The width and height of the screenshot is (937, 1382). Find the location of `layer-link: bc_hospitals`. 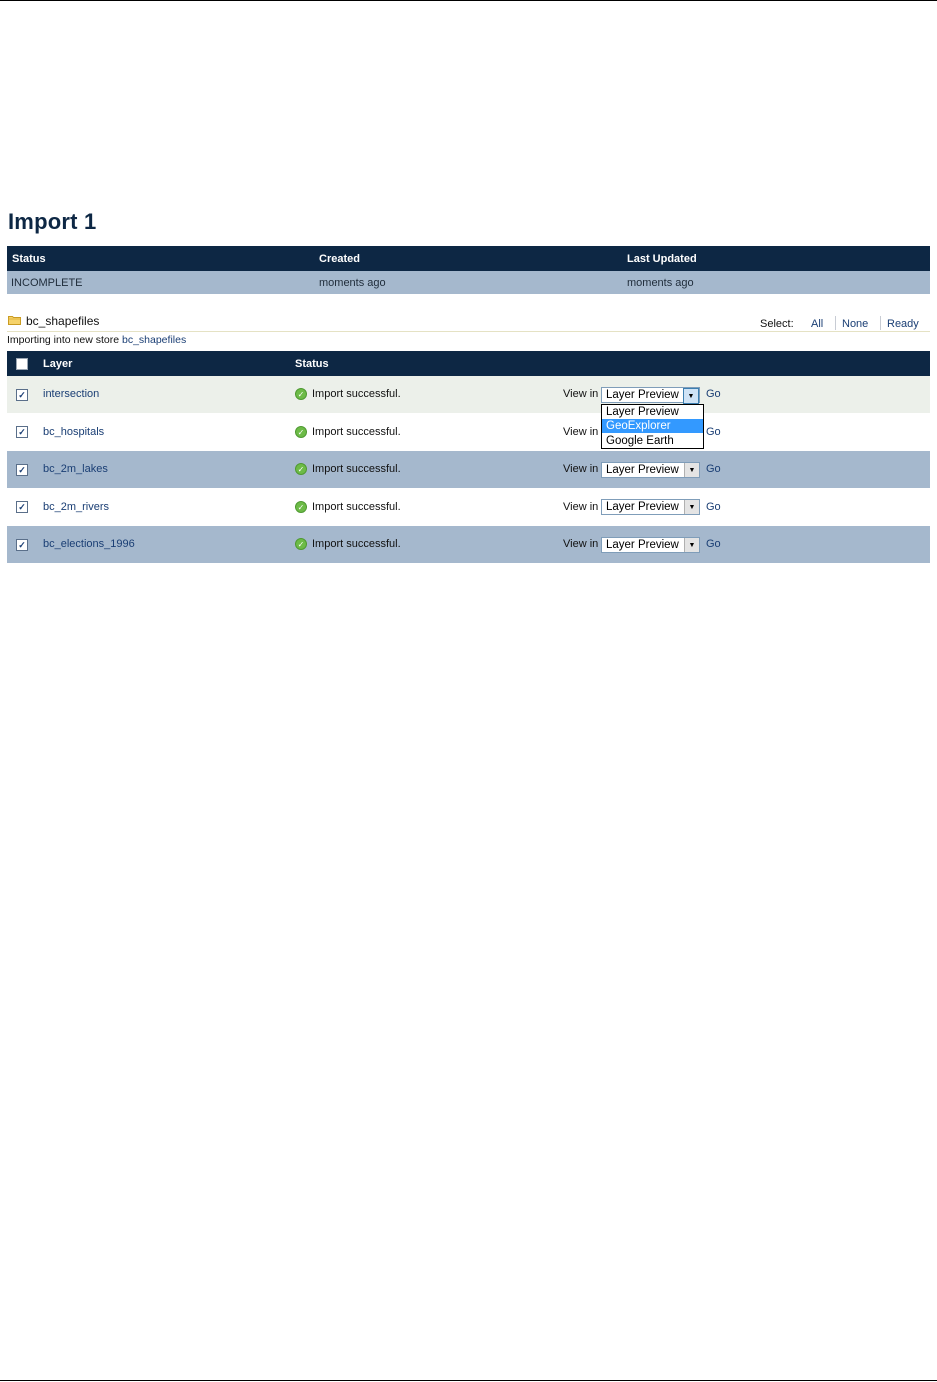

layer-link: bc_hospitals is located at coordinates (73, 432).